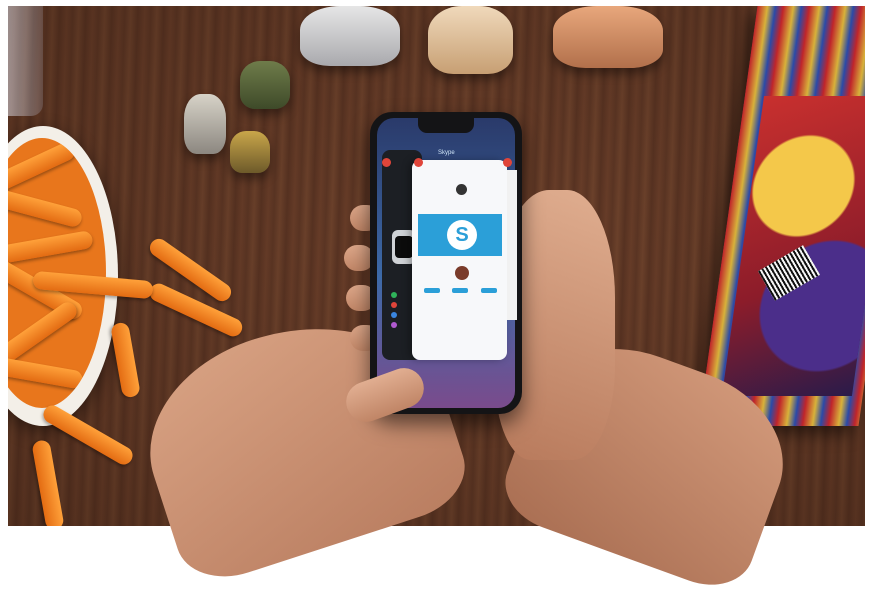 Image resolution: width=870 pixels, height=598 pixels. Describe the element at coordinates (462, 235) in the screenshot. I see `skype-logo-icon: S` at that location.